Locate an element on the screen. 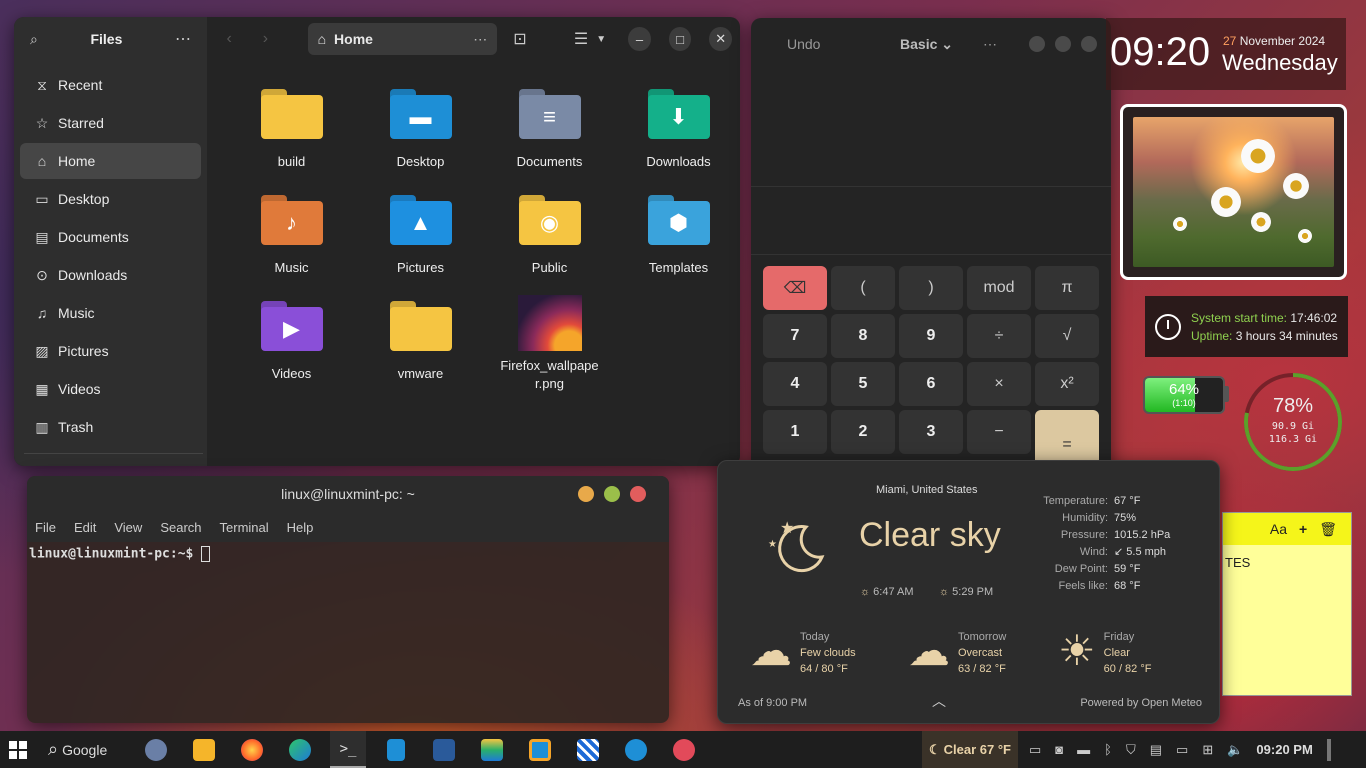 Image resolution: width=1366 pixels, height=768 pixels. file-item: ⬇ Downloads is located at coordinates (677, 135).